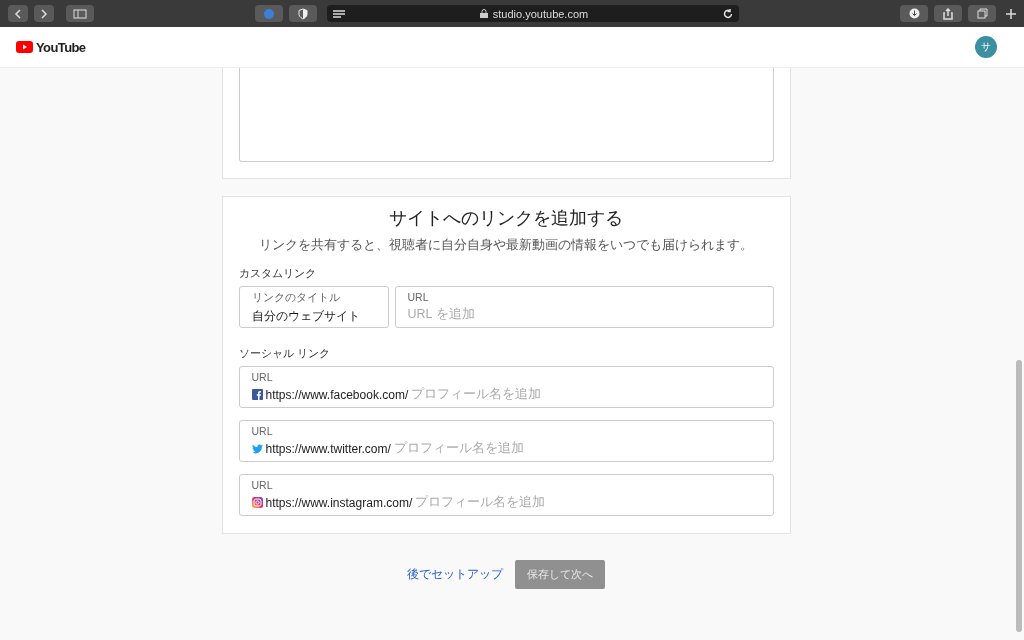 The image size is (1024, 640). Describe the element at coordinates (441, 314) in the screenshot. I see `field-placeholder: URL を追加` at that location.